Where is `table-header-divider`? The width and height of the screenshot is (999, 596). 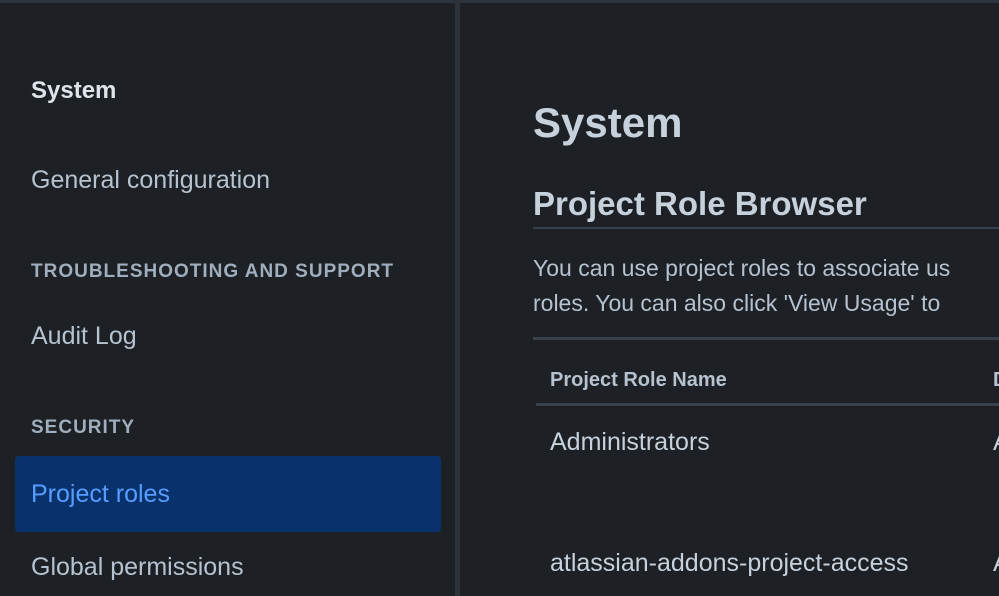
table-header-divider is located at coordinates (767, 404).